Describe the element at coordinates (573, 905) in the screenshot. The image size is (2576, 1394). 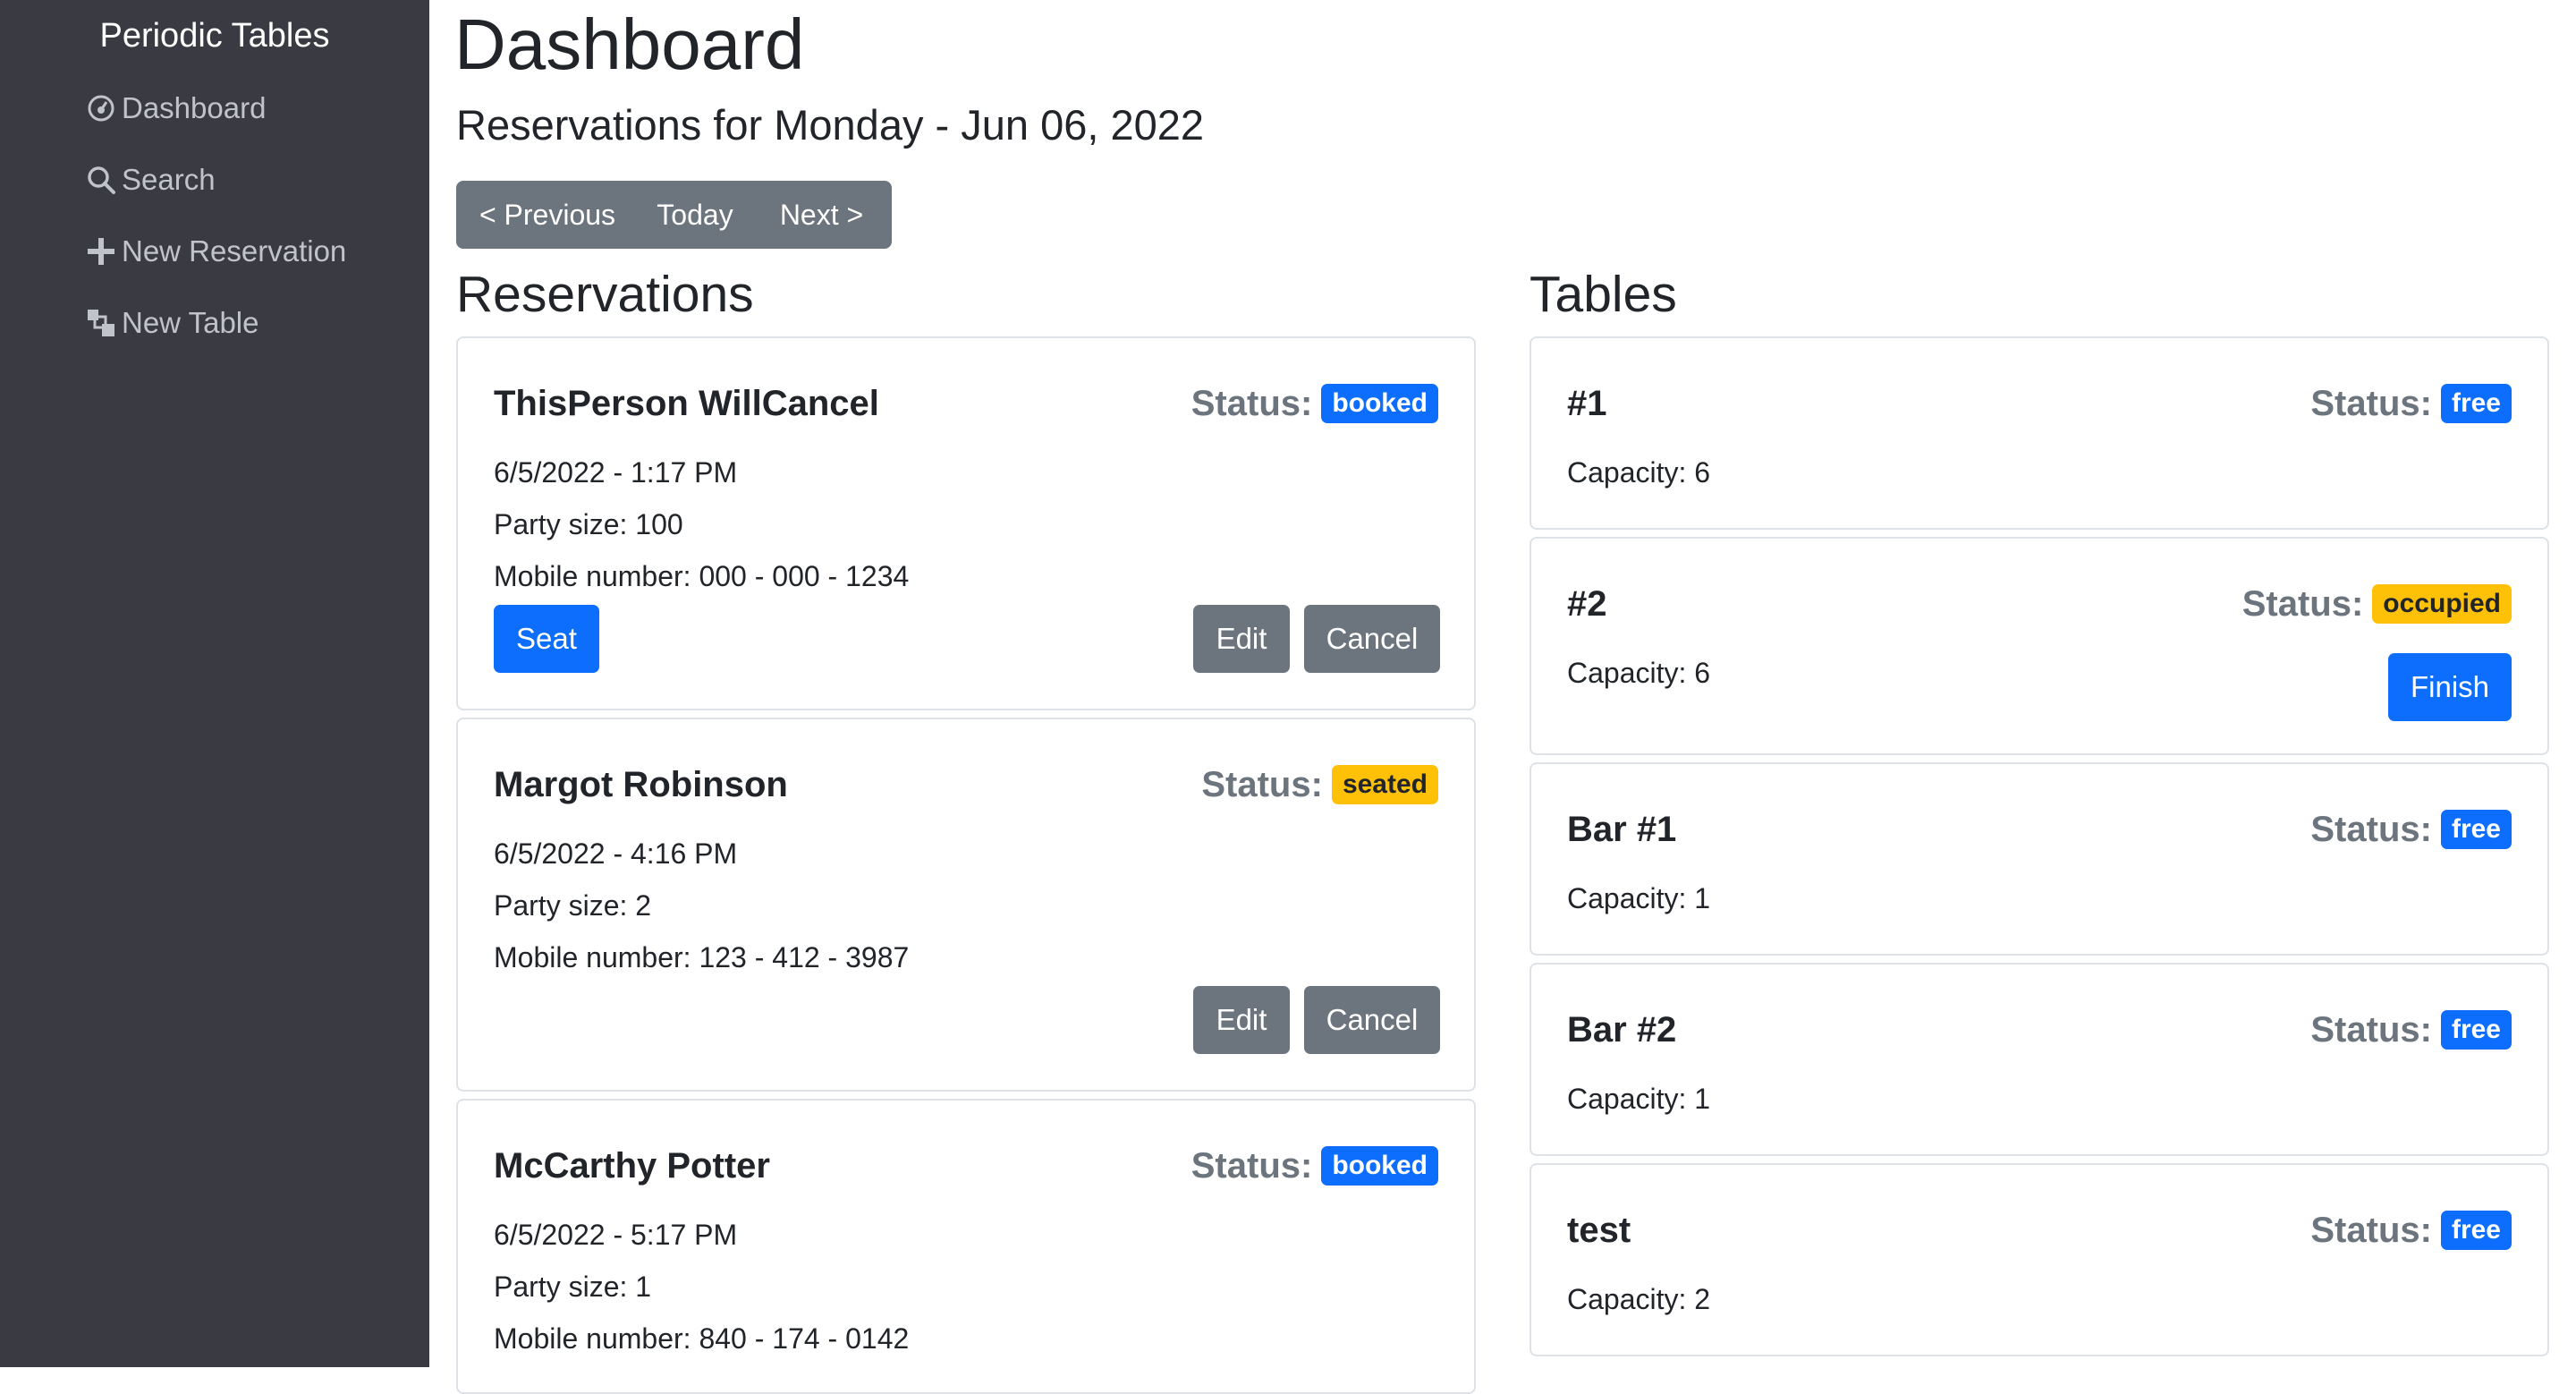
I see `reservation-party-size: Party size: 2` at that location.